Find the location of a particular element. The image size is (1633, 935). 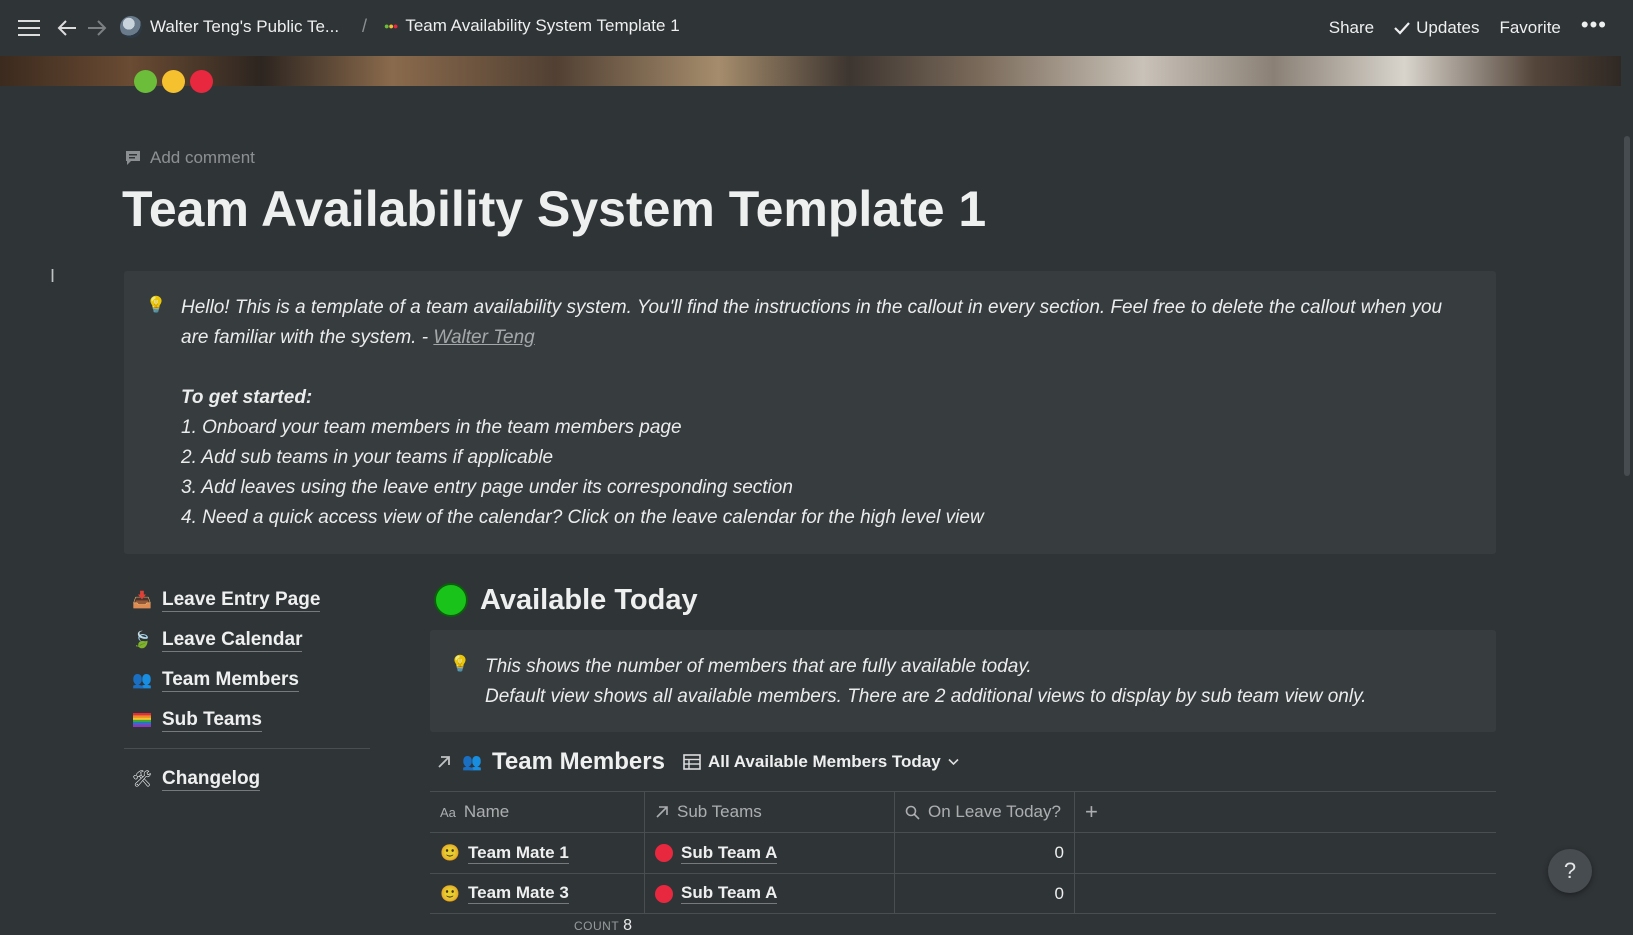

column-label: On Leave Today? is located at coordinates (994, 811).